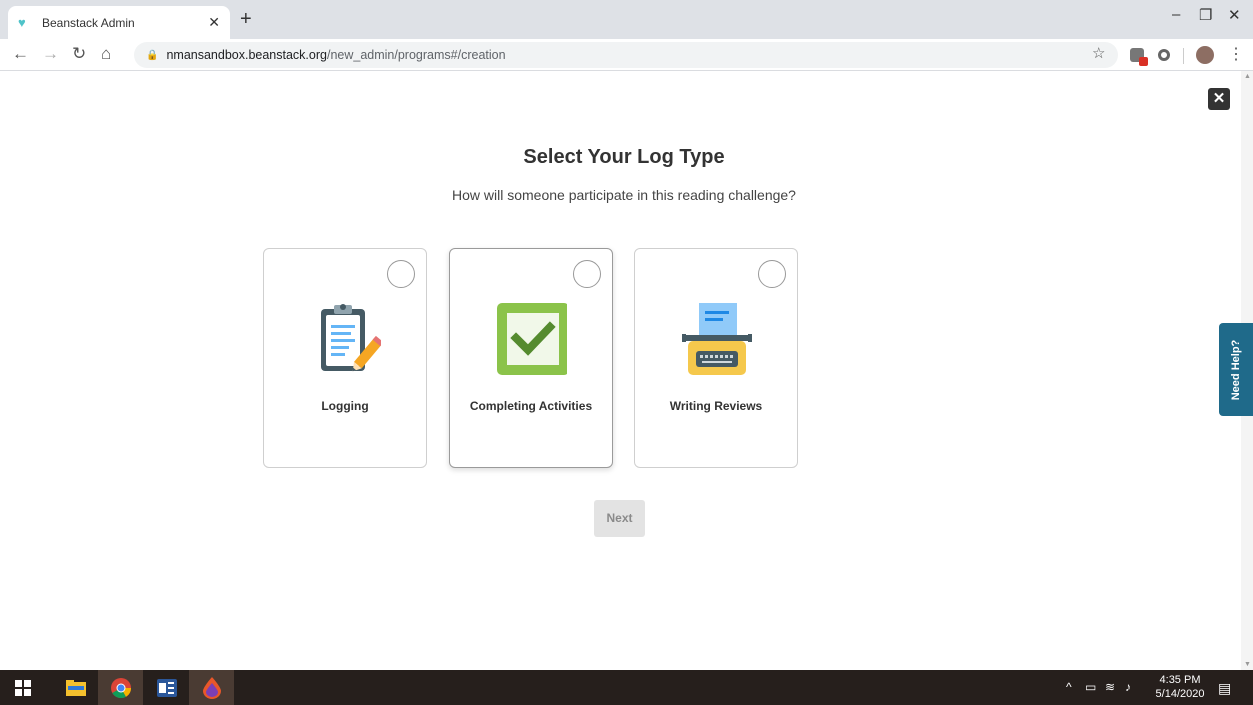  I want to click on toolbar-divider, so click(1183, 56).